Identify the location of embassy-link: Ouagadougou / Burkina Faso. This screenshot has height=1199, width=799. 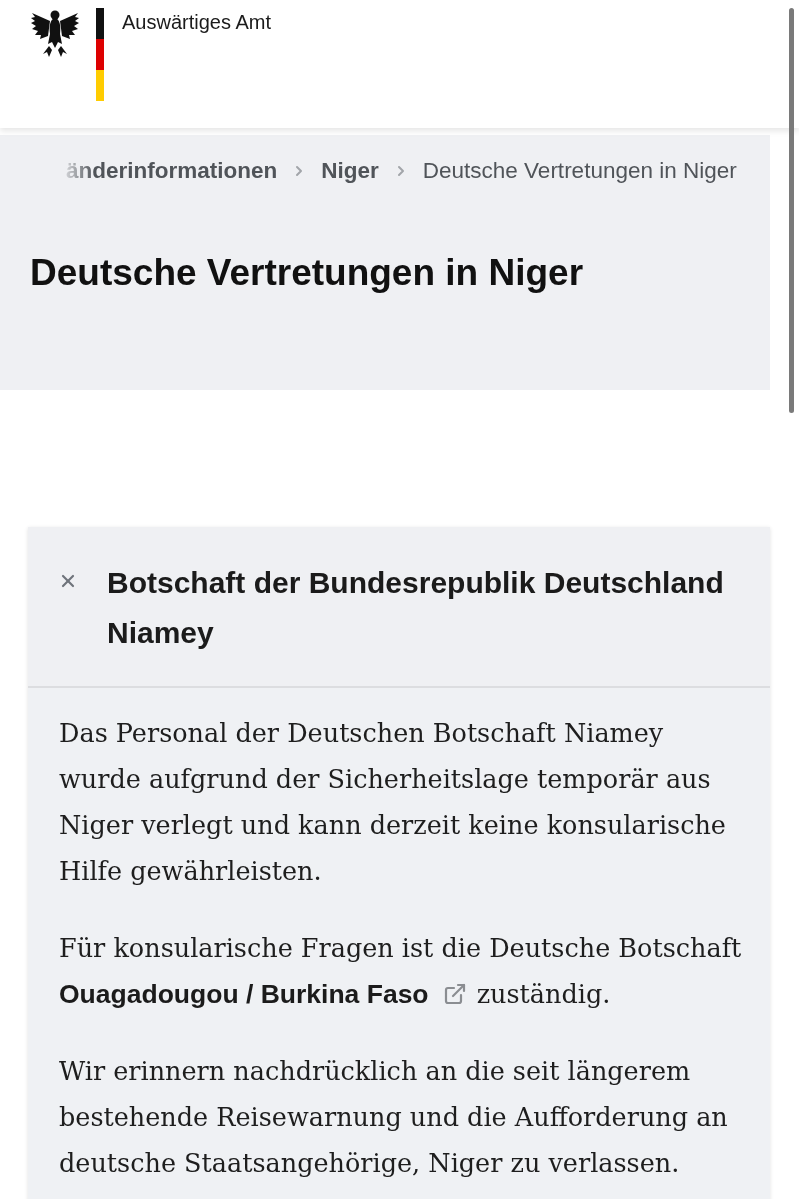
(244, 994).